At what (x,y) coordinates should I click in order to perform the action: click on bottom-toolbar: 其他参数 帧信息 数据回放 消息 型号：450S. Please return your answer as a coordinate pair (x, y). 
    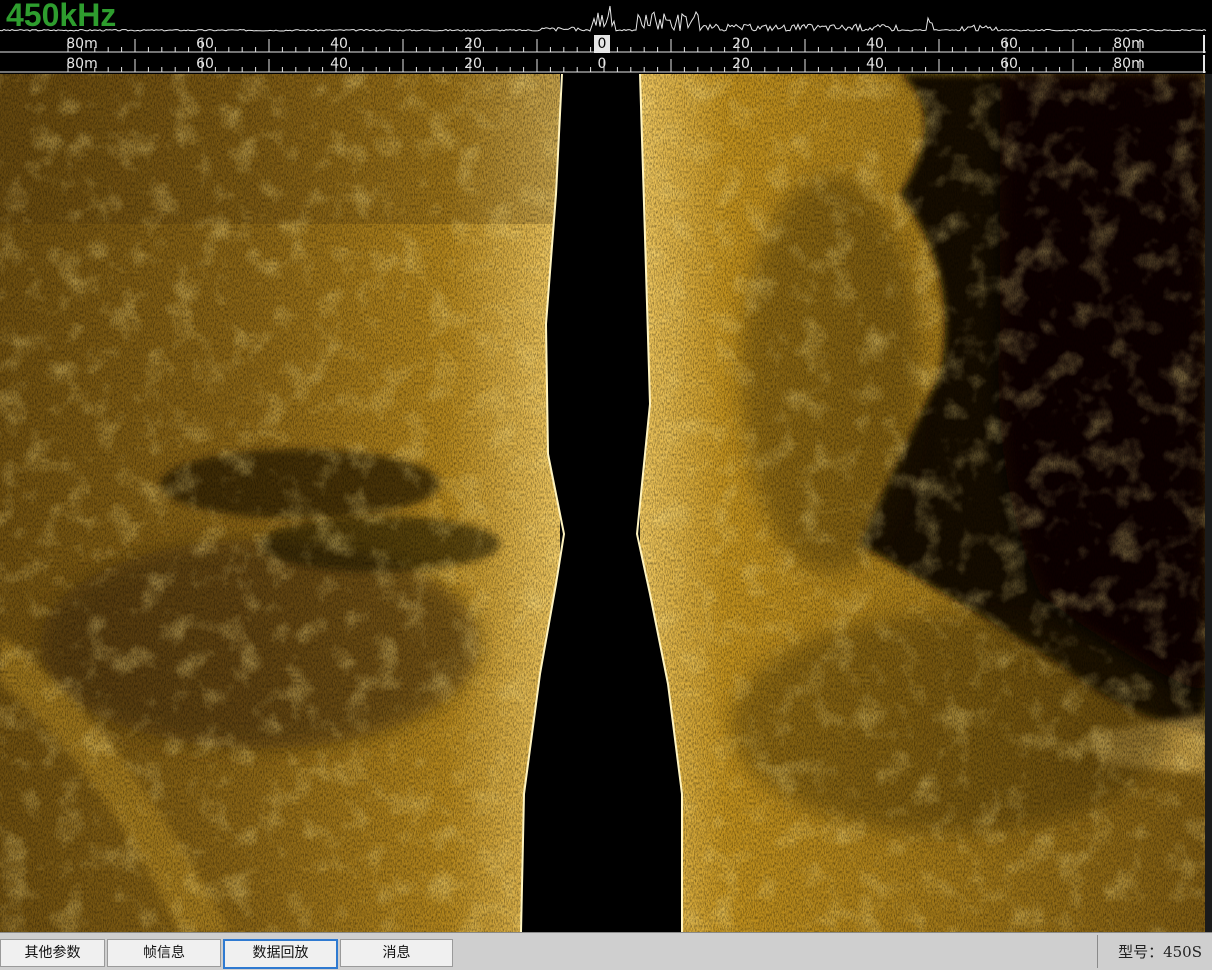
    Looking at the image, I should click on (606, 951).